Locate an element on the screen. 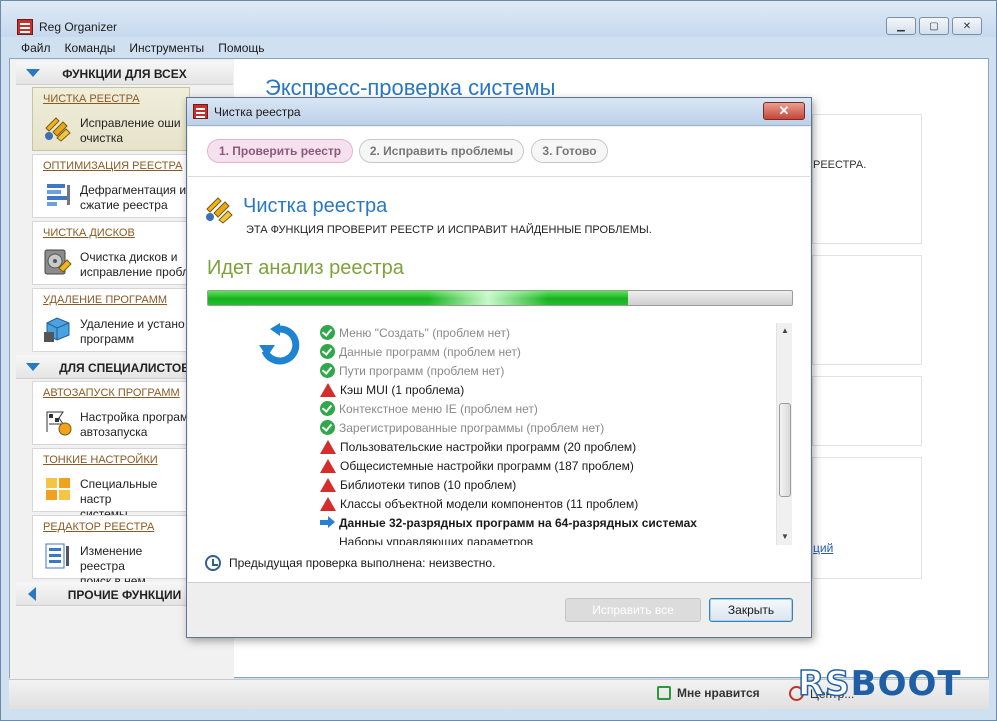 The image size is (997, 721). progress-fill is located at coordinates (418, 298).